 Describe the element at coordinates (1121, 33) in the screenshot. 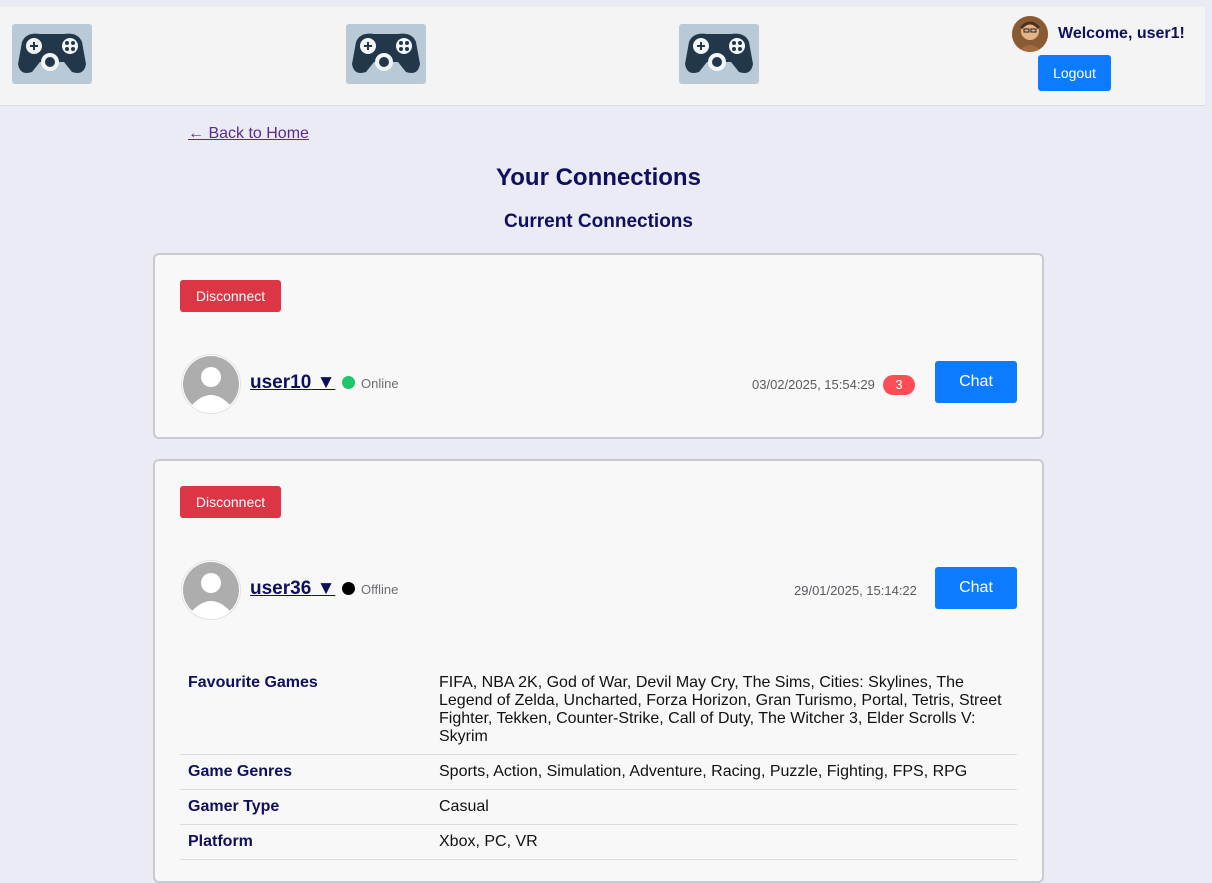

I see `welcome-text: Welcome, user1!` at that location.